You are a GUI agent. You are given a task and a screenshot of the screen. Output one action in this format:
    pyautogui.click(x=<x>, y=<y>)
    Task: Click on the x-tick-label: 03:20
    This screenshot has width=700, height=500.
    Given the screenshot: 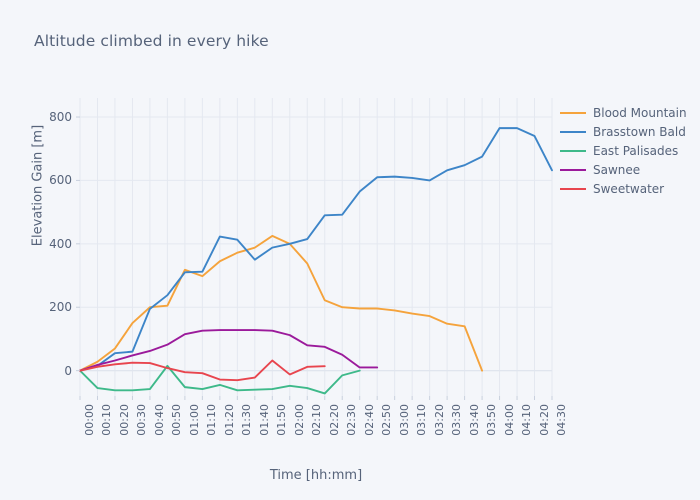 What is the action you would take?
    pyautogui.click(x=439, y=420)
    